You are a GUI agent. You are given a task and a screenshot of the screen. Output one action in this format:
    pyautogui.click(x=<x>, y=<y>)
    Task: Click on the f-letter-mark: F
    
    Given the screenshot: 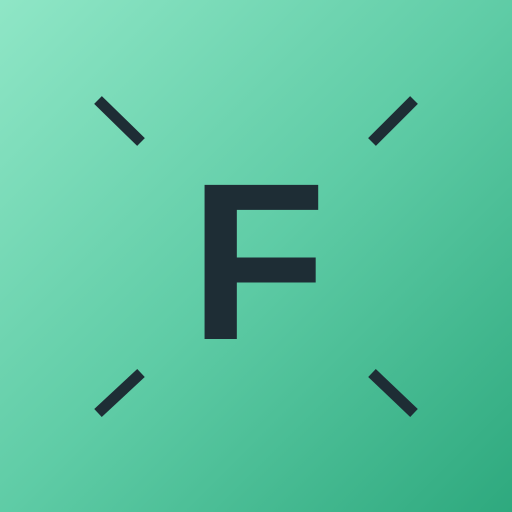 What is the action you would take?
    pyautogui.click(x=258, y=262)
    